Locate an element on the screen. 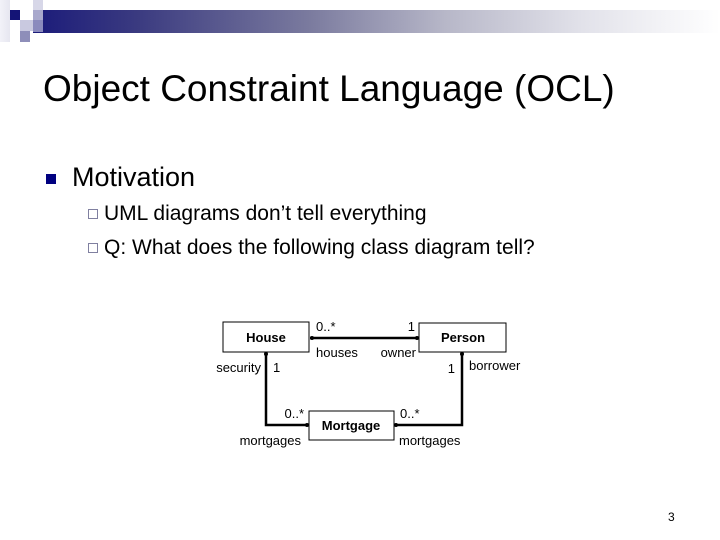 The height and width of the screenshot is (540, 720). role-houses: houses is located at coordinates (337, 352).